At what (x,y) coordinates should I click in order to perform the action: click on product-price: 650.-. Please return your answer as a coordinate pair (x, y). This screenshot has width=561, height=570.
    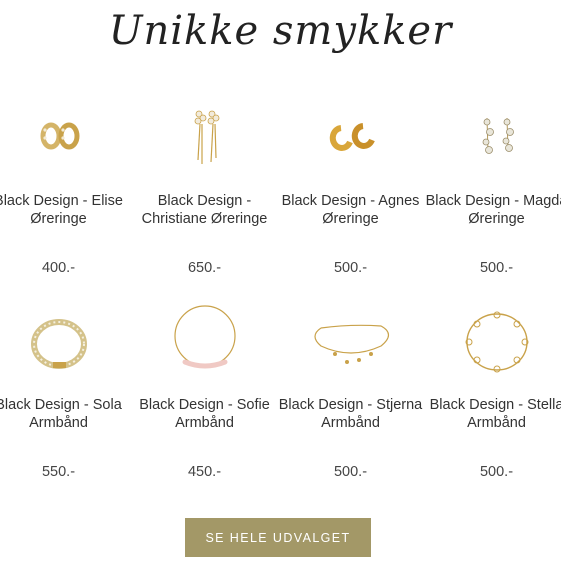
    Looking at the image, I should click on (204, 268).